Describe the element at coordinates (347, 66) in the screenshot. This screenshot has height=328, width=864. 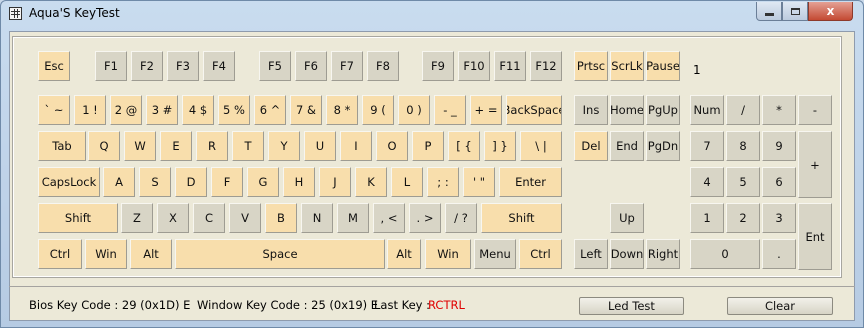
I see `key-f7: F7` at that location.